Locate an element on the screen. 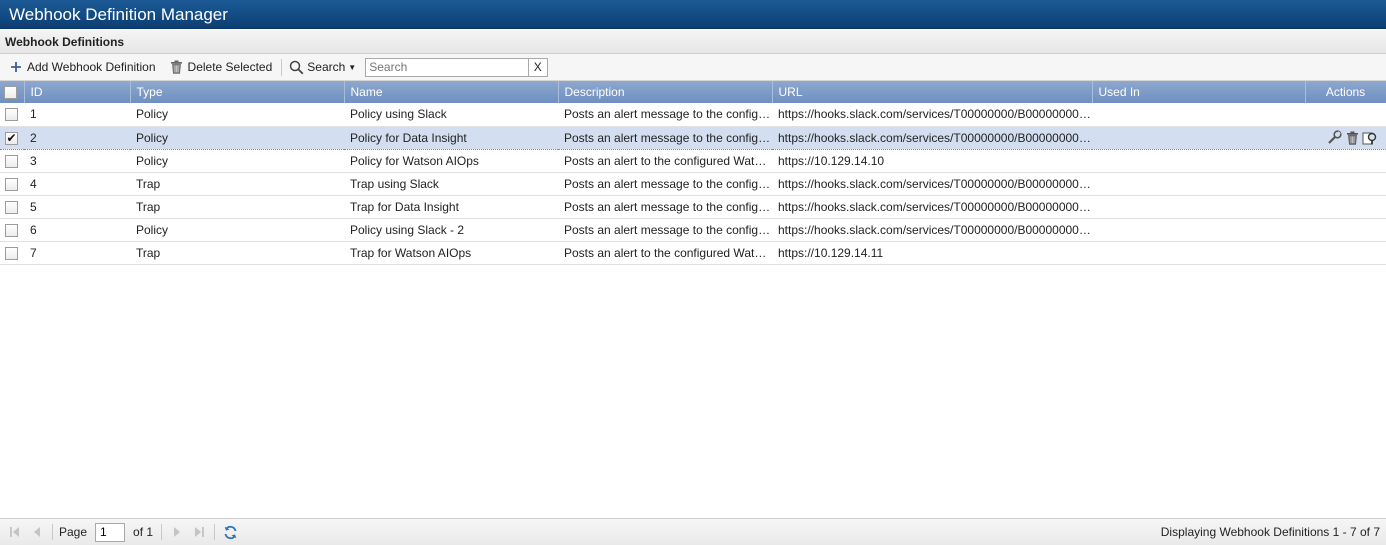  search-menu-label: Search is located at coordinates (326, 67).